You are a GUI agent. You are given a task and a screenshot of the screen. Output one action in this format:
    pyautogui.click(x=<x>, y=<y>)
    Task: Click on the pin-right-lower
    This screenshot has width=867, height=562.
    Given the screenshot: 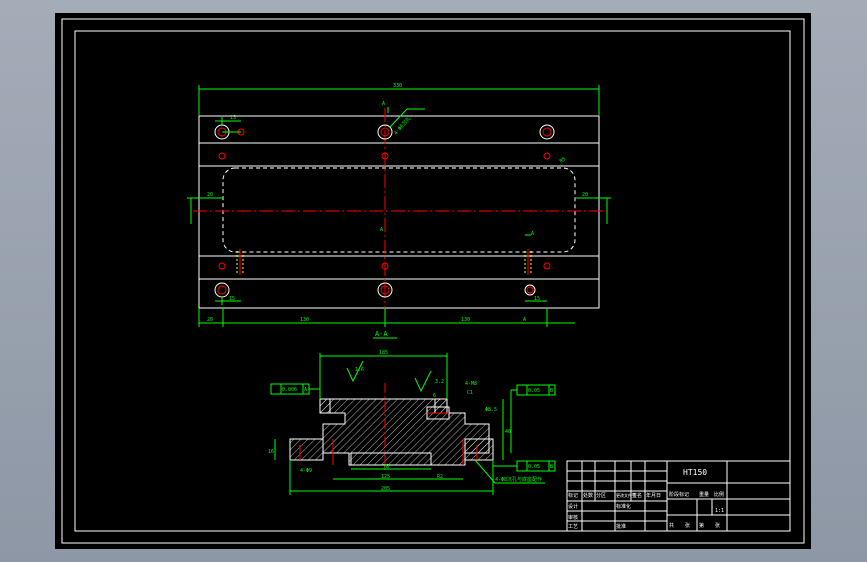 What is the action you would take?
    pyautogui.click(x=547, y=266)
    